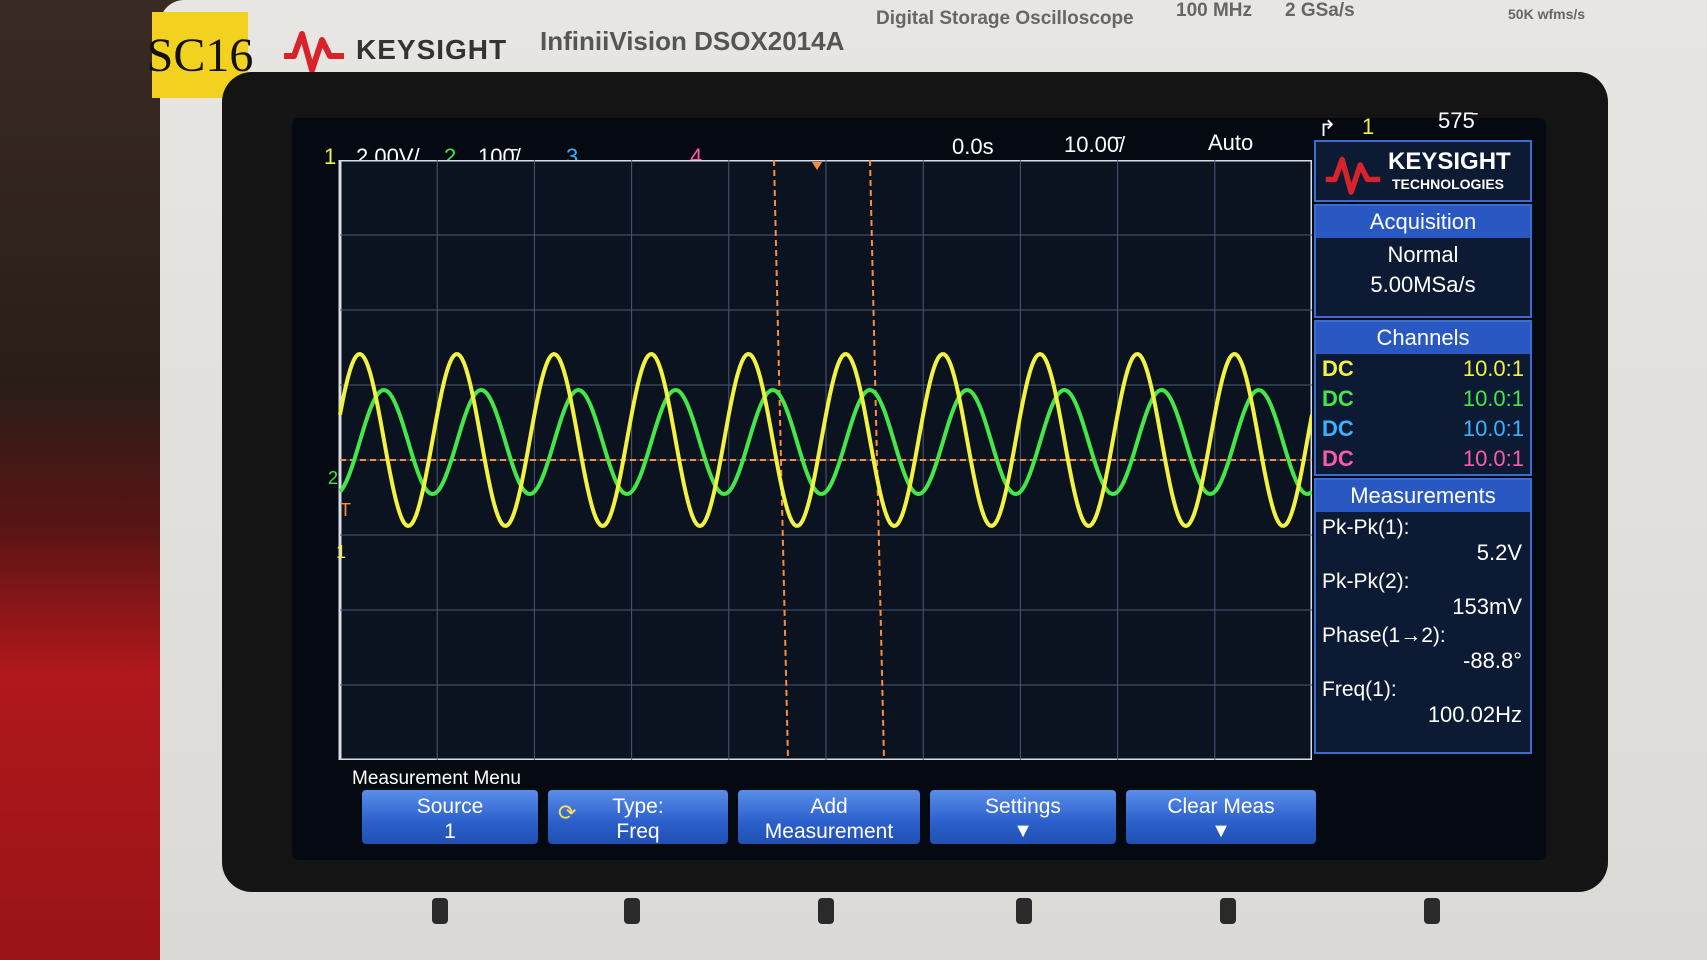 This screenshot has height=960, width=1707. I want to click on softkey-clear-meas: Clear Meas ▼, so click(1221, 817).